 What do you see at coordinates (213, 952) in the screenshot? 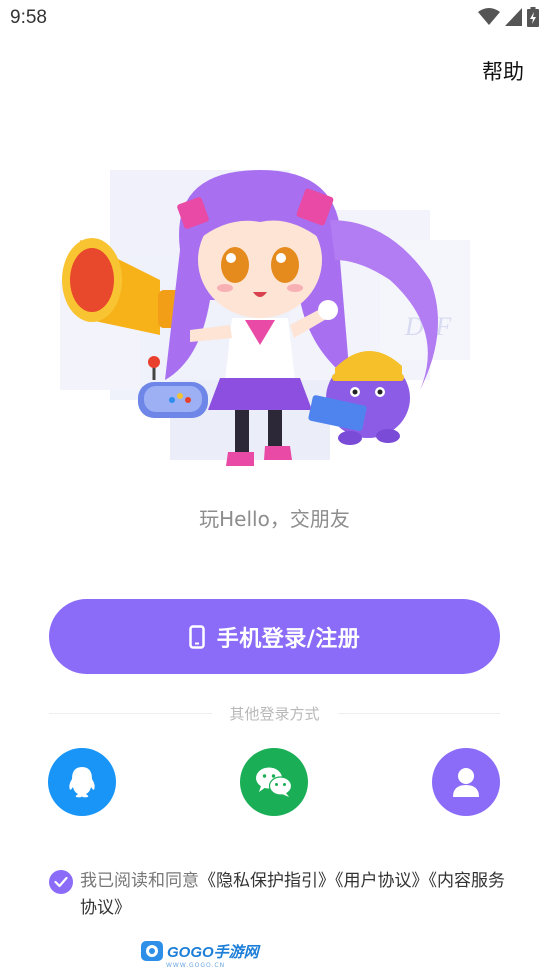
I see `watermark-brand: GOGO手游网` at bounding box center [213, 952].